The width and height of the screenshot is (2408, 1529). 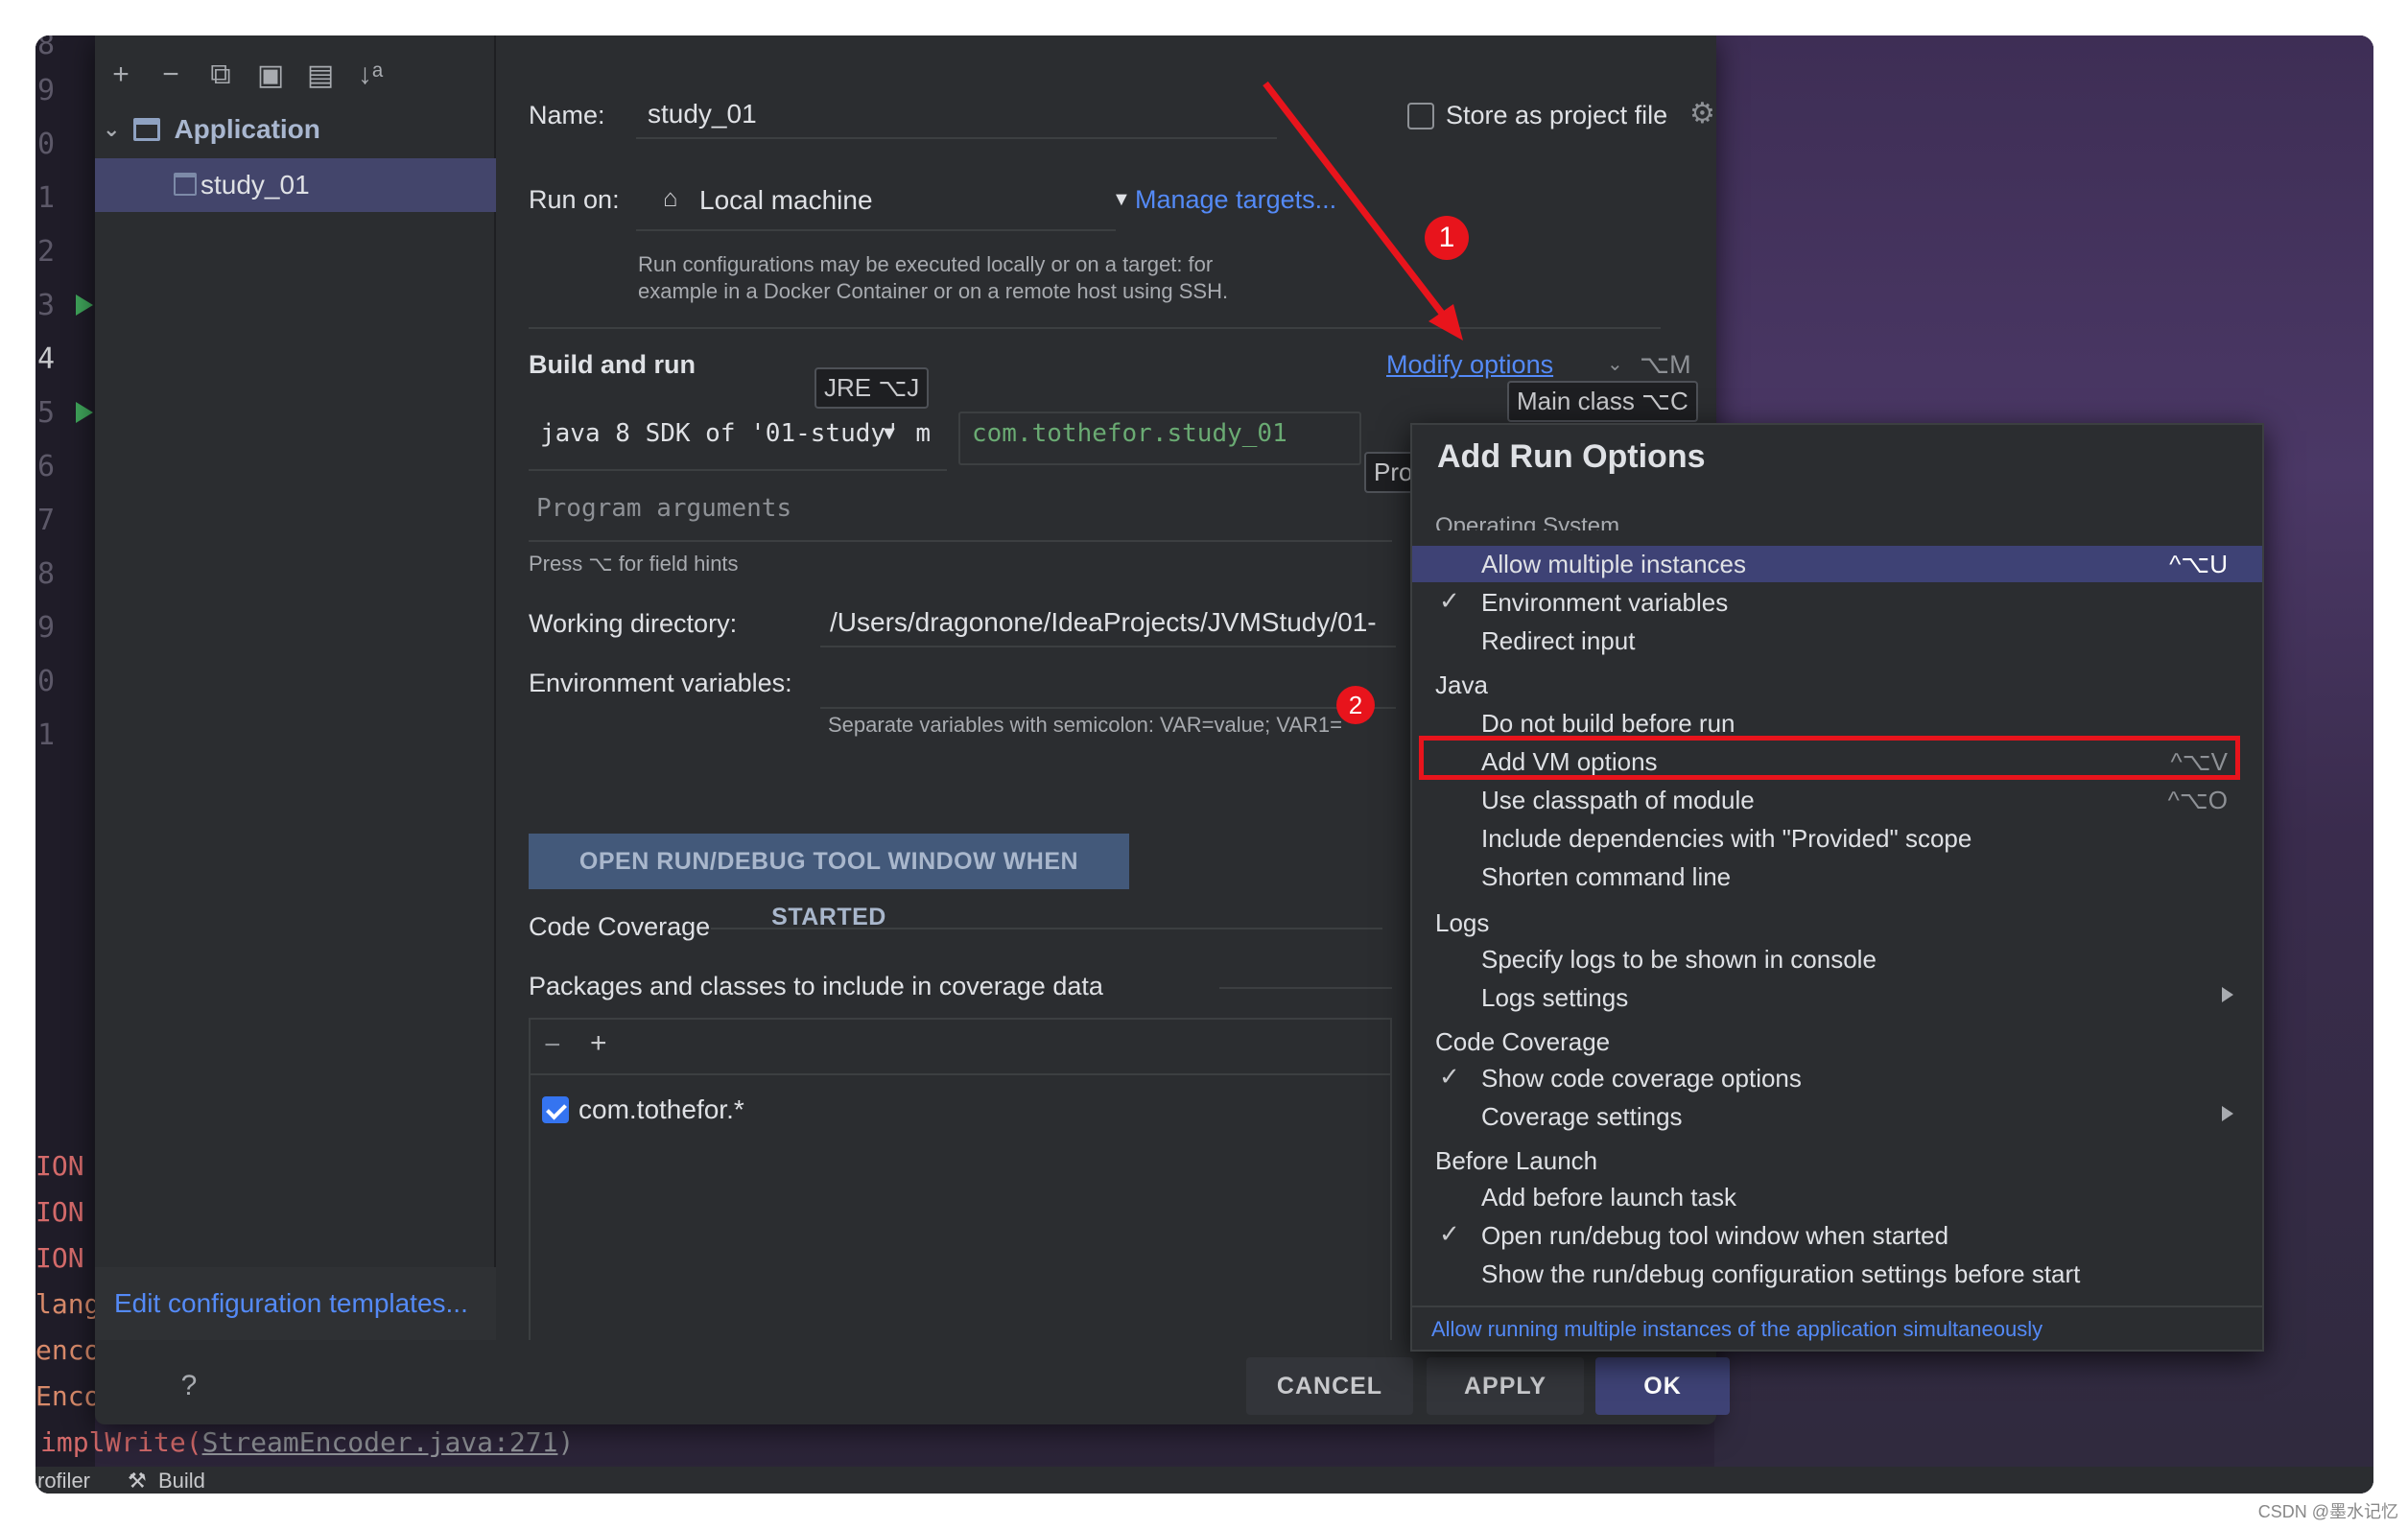 What do you see at coordinates (1445, 323) in the screenshot?
I see `arrow-head` at bounding box center [1445, 323].